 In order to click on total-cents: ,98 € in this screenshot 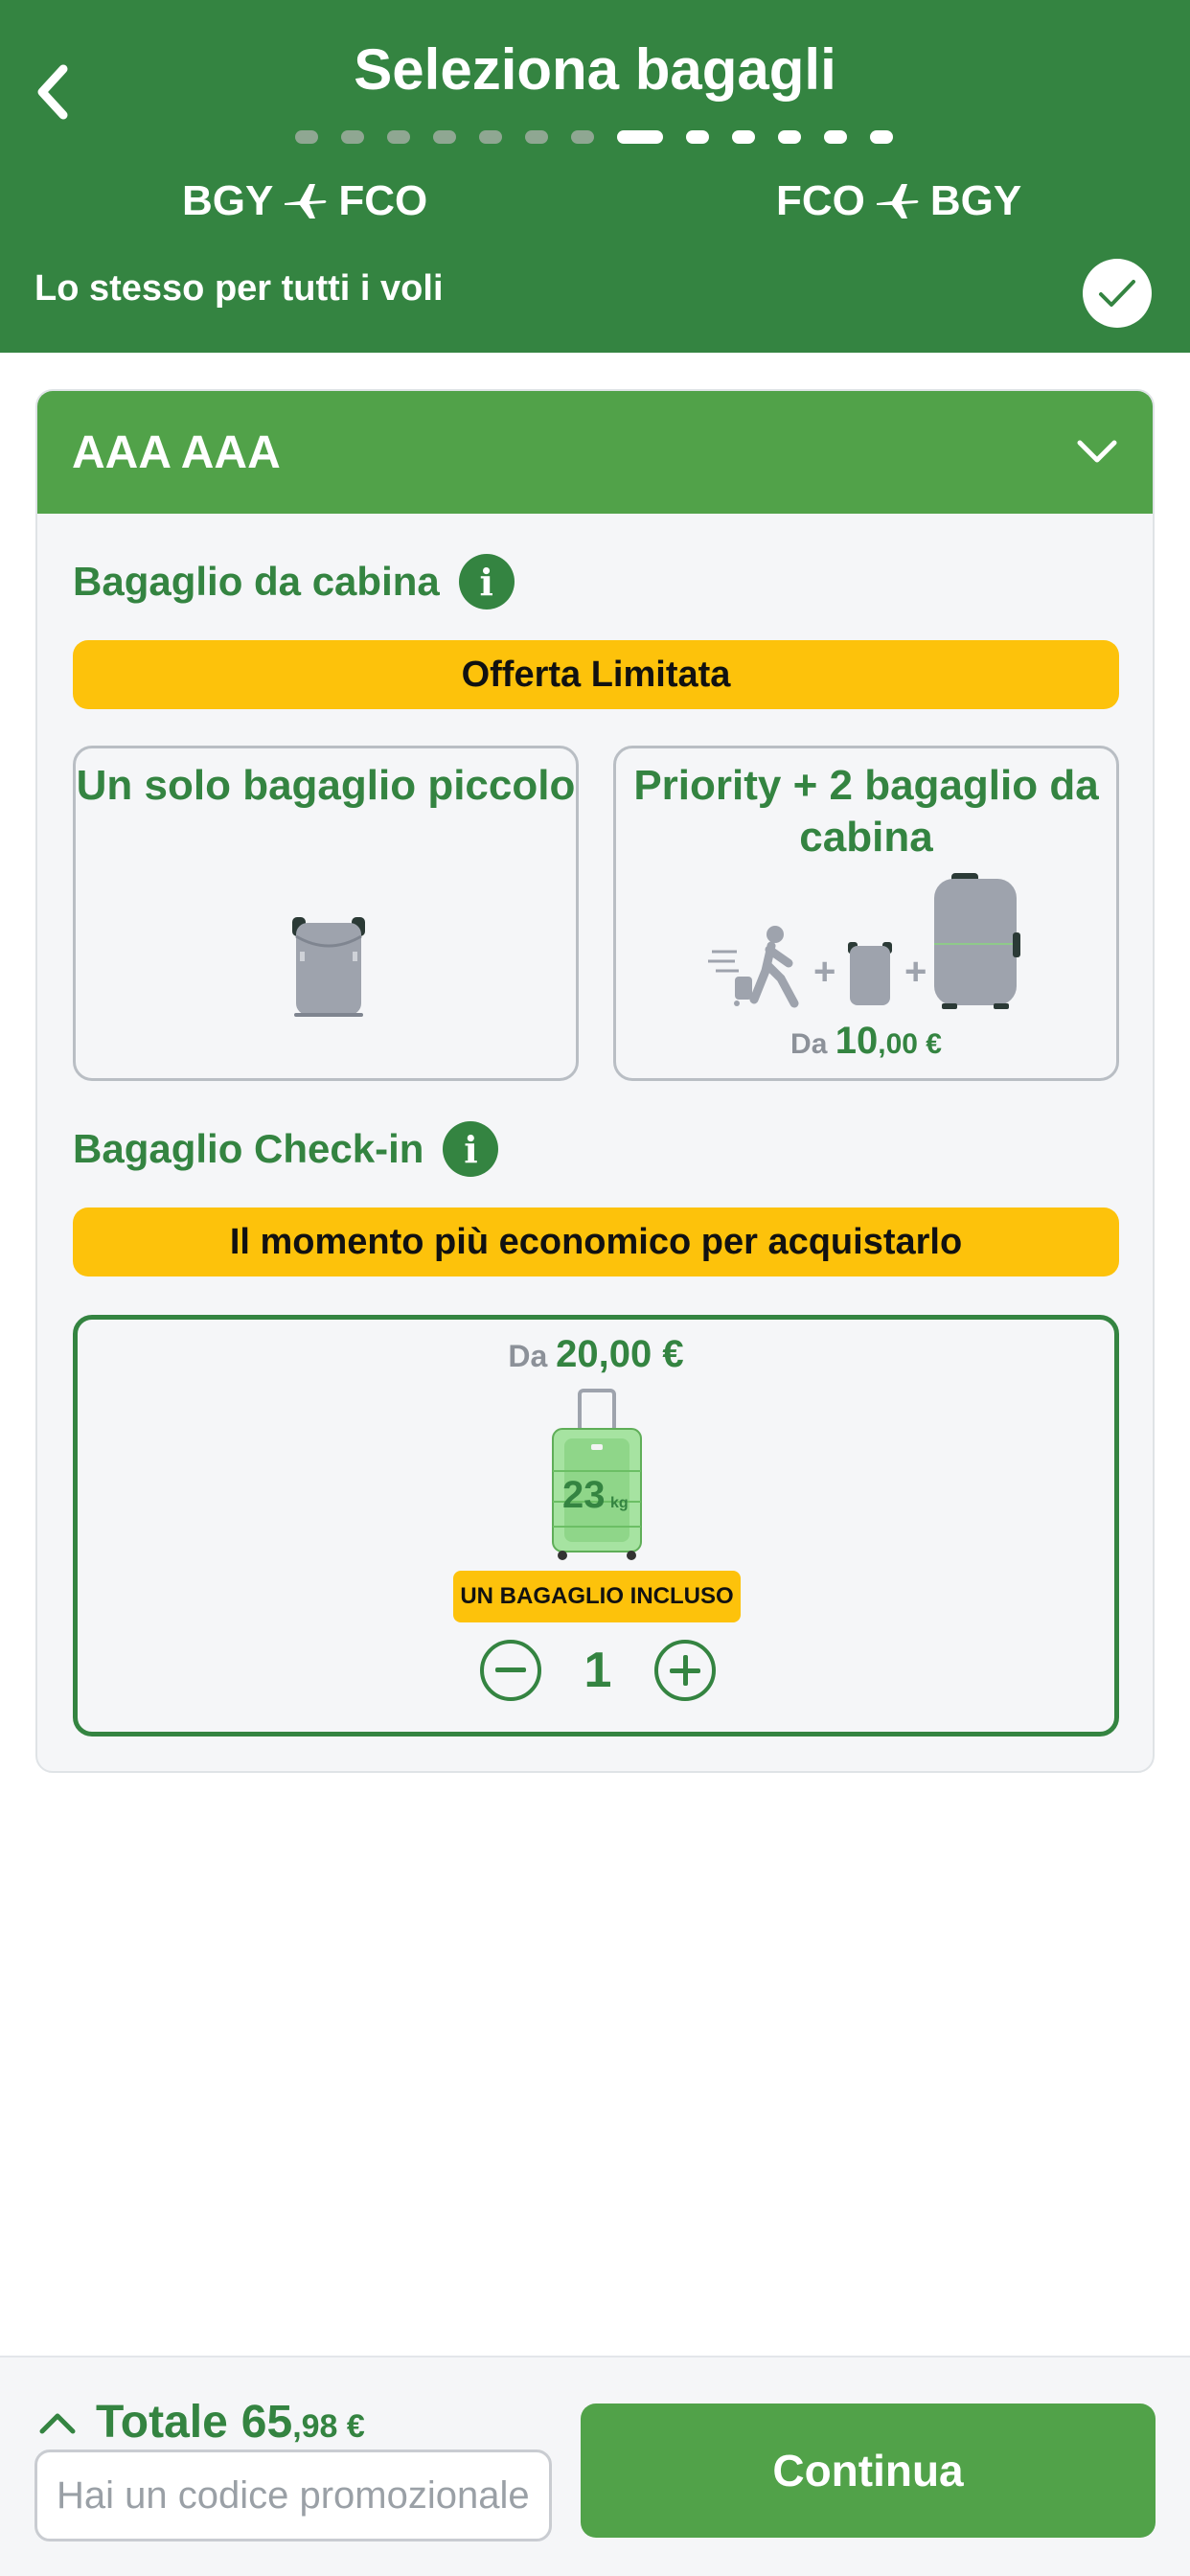, I will do `click(328, 2426)`.